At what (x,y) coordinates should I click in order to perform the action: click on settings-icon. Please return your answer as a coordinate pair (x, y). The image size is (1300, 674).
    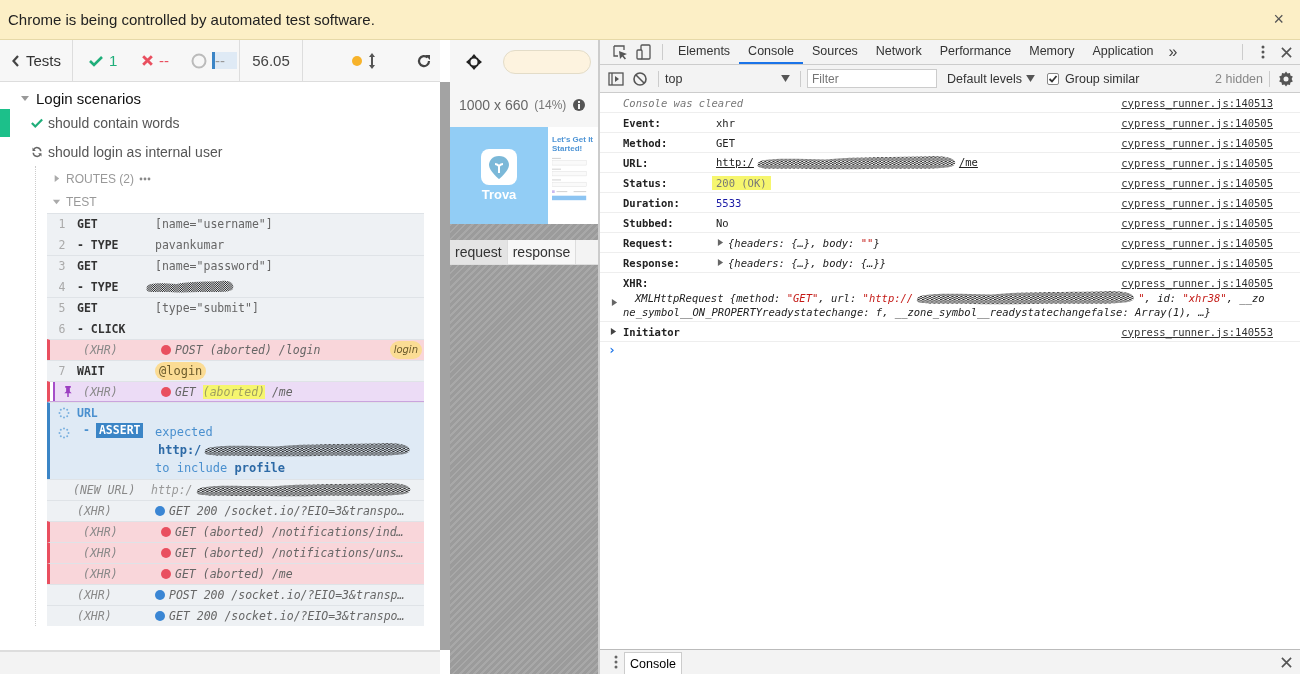
    Looking at the image, I should click on (1286, 78).